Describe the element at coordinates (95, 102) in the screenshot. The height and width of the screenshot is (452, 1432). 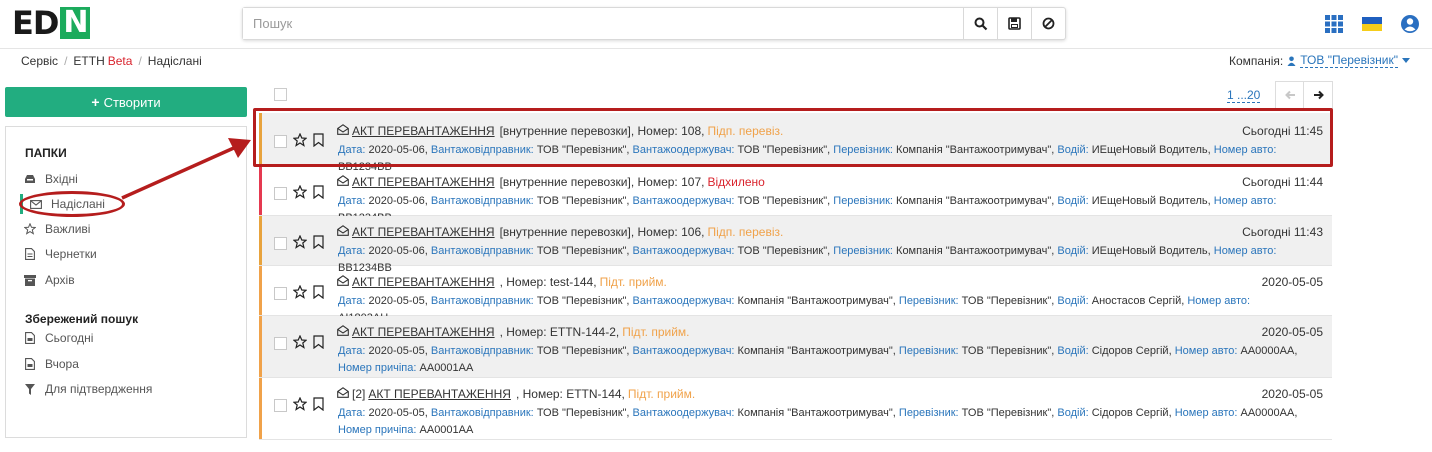
I see `plus-icon: +` at that location.